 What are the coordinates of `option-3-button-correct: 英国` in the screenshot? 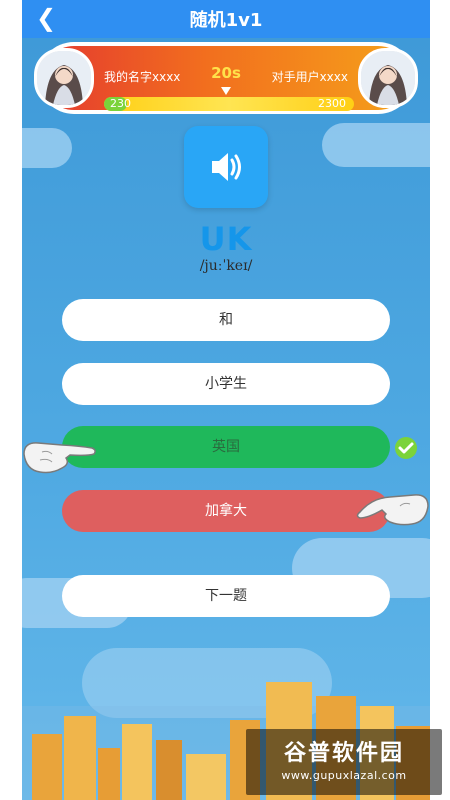 It's located at (226, 447).